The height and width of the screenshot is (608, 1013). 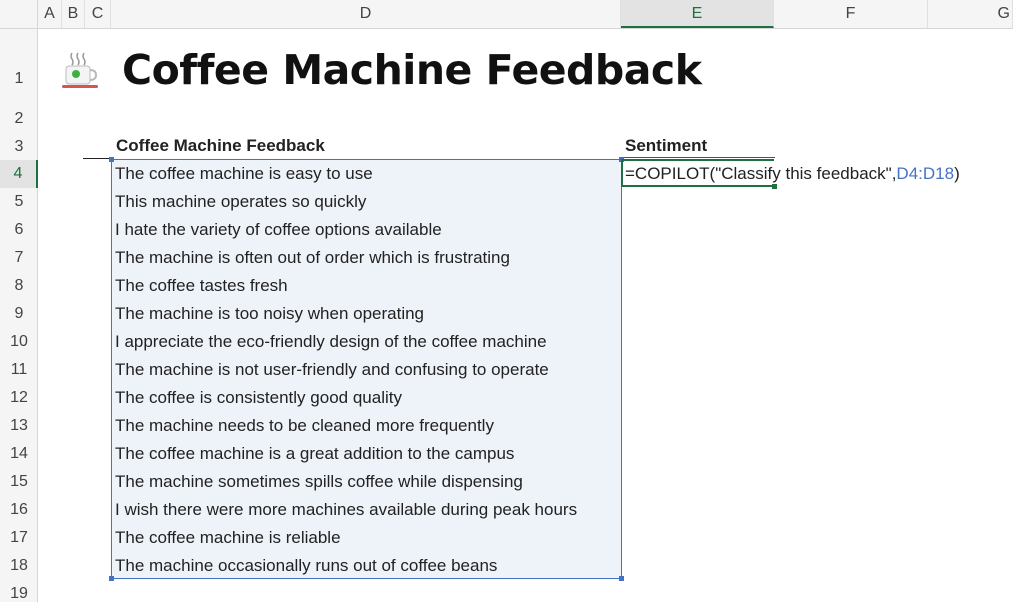 What do you see at coordinates (19, 147) in the screenshot?
I see `row-header-3: 3` at bounding box center [19, 147].